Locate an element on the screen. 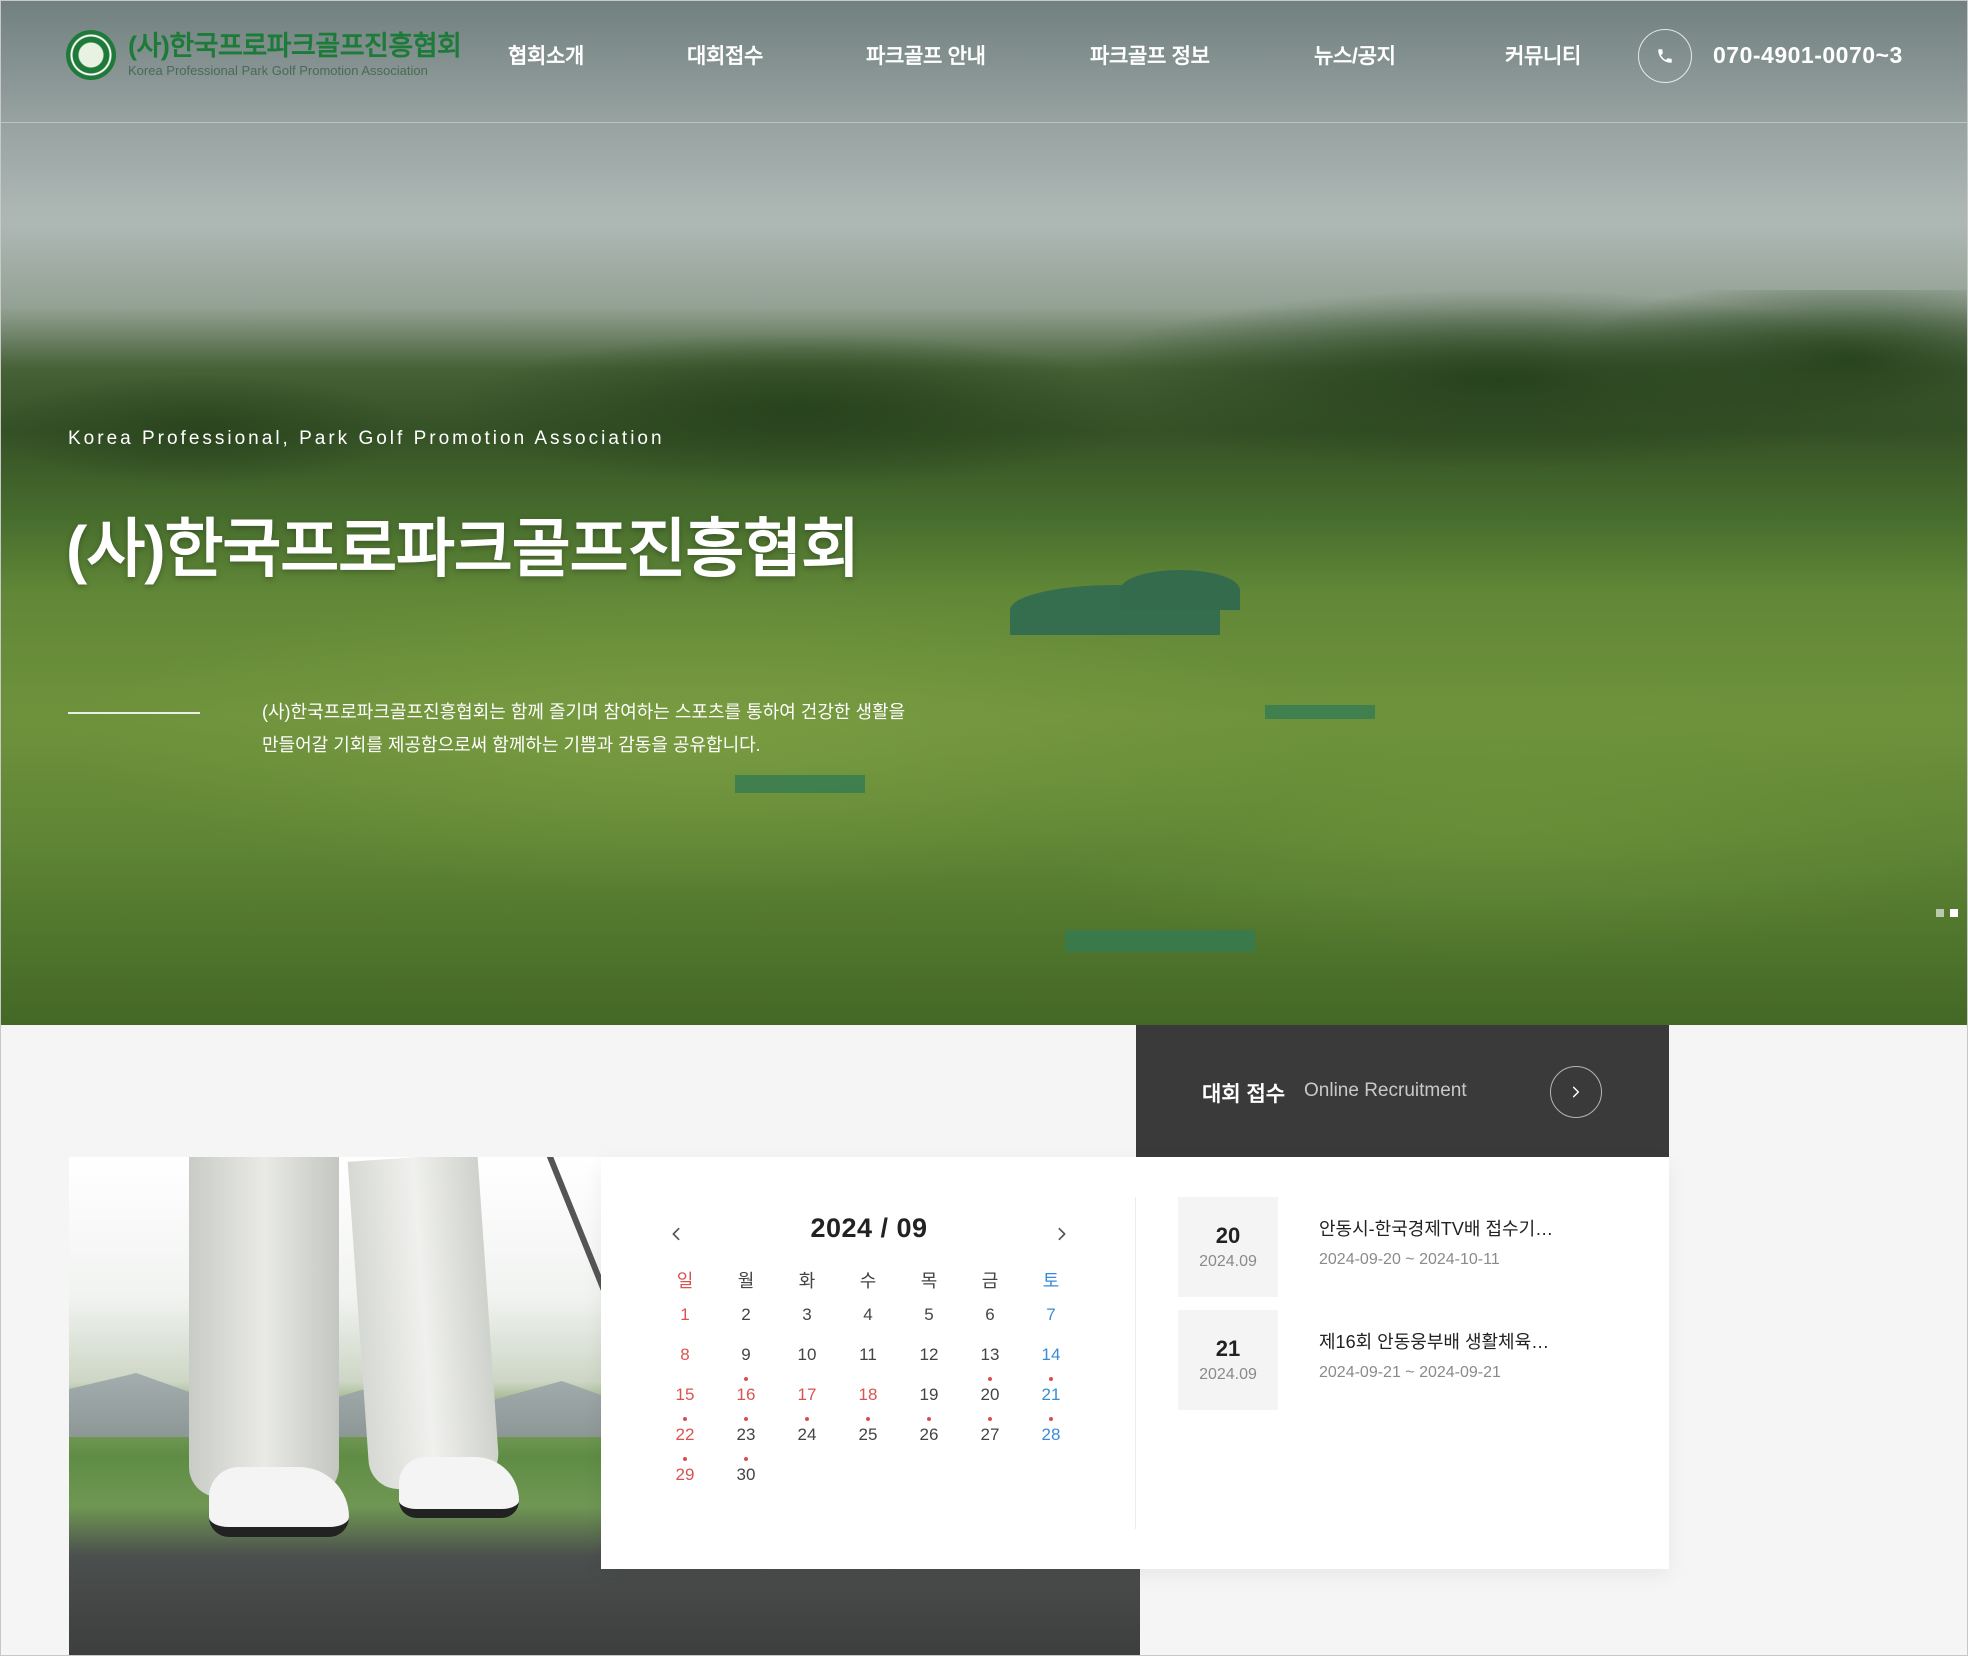  calendar-weekday: 월 is located at coordinates (746, 1281).